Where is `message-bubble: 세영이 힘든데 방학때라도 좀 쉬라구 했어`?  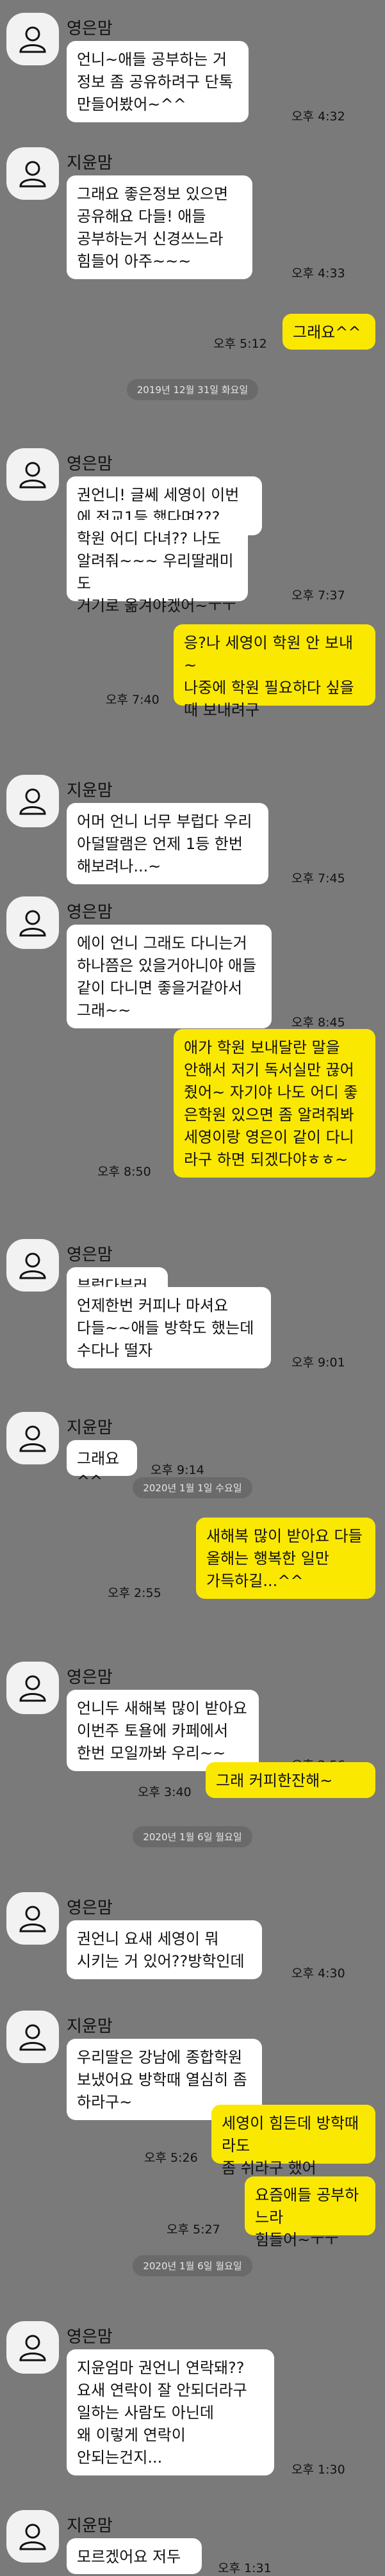 message-bubble: 세영이 힘든데 방학때라도 좀 쉬라구 했어 is located at coordinates (293, 2141).